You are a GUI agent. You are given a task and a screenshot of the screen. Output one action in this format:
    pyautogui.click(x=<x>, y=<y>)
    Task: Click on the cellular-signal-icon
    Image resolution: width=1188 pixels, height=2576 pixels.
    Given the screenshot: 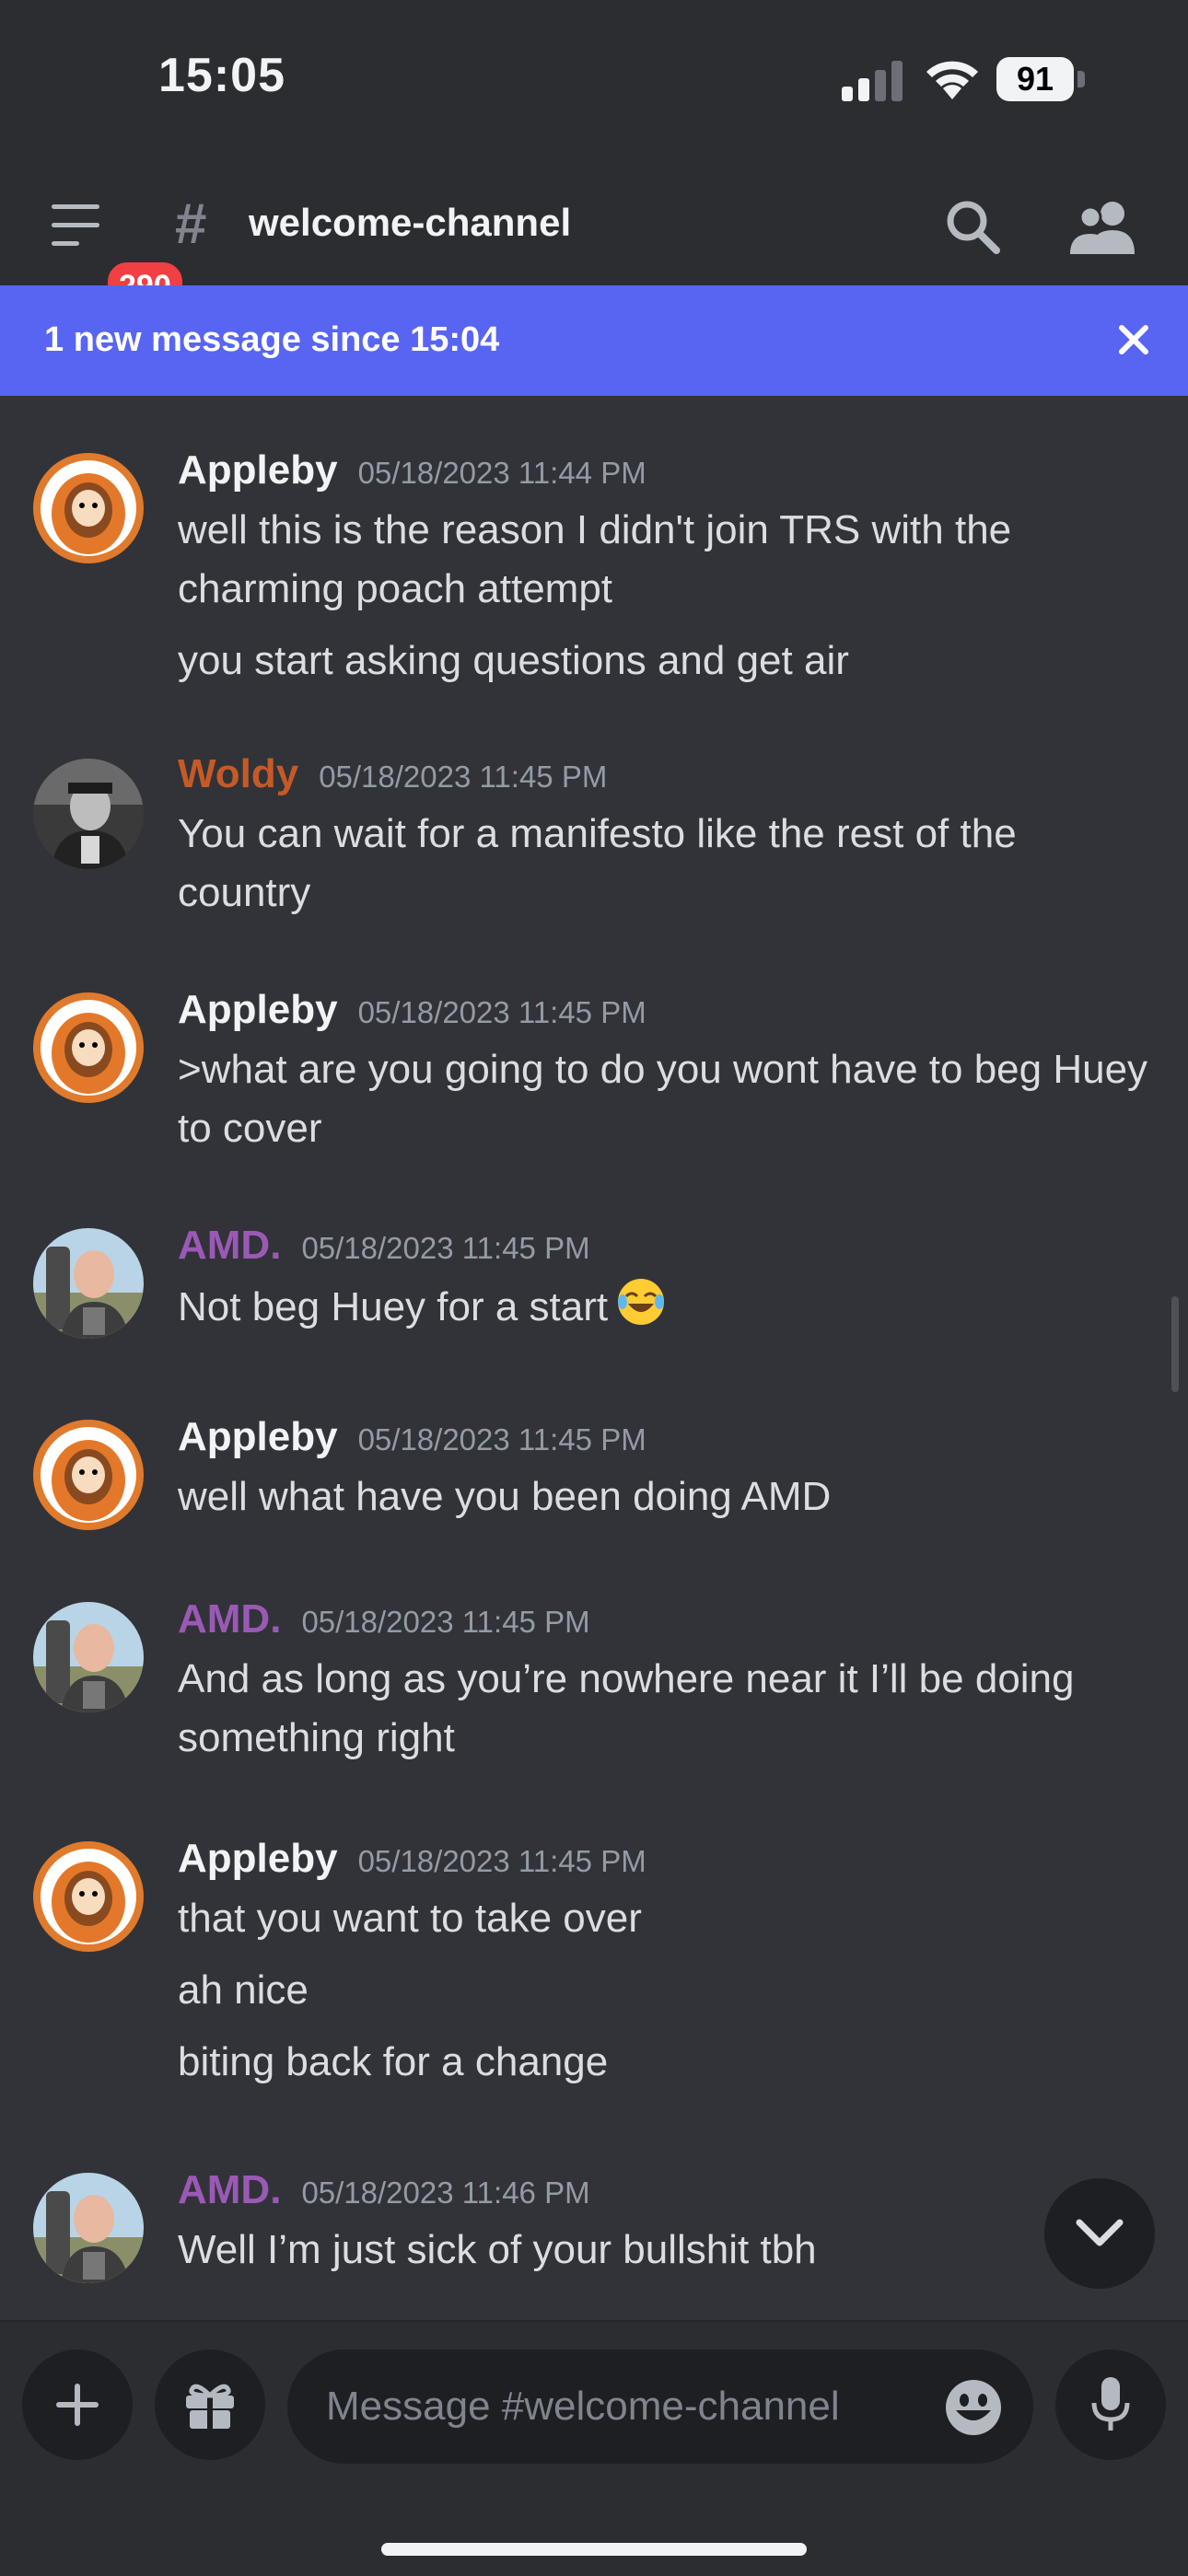 What is the action you would take?
    pyautogui.click(x=872, y=81)
    